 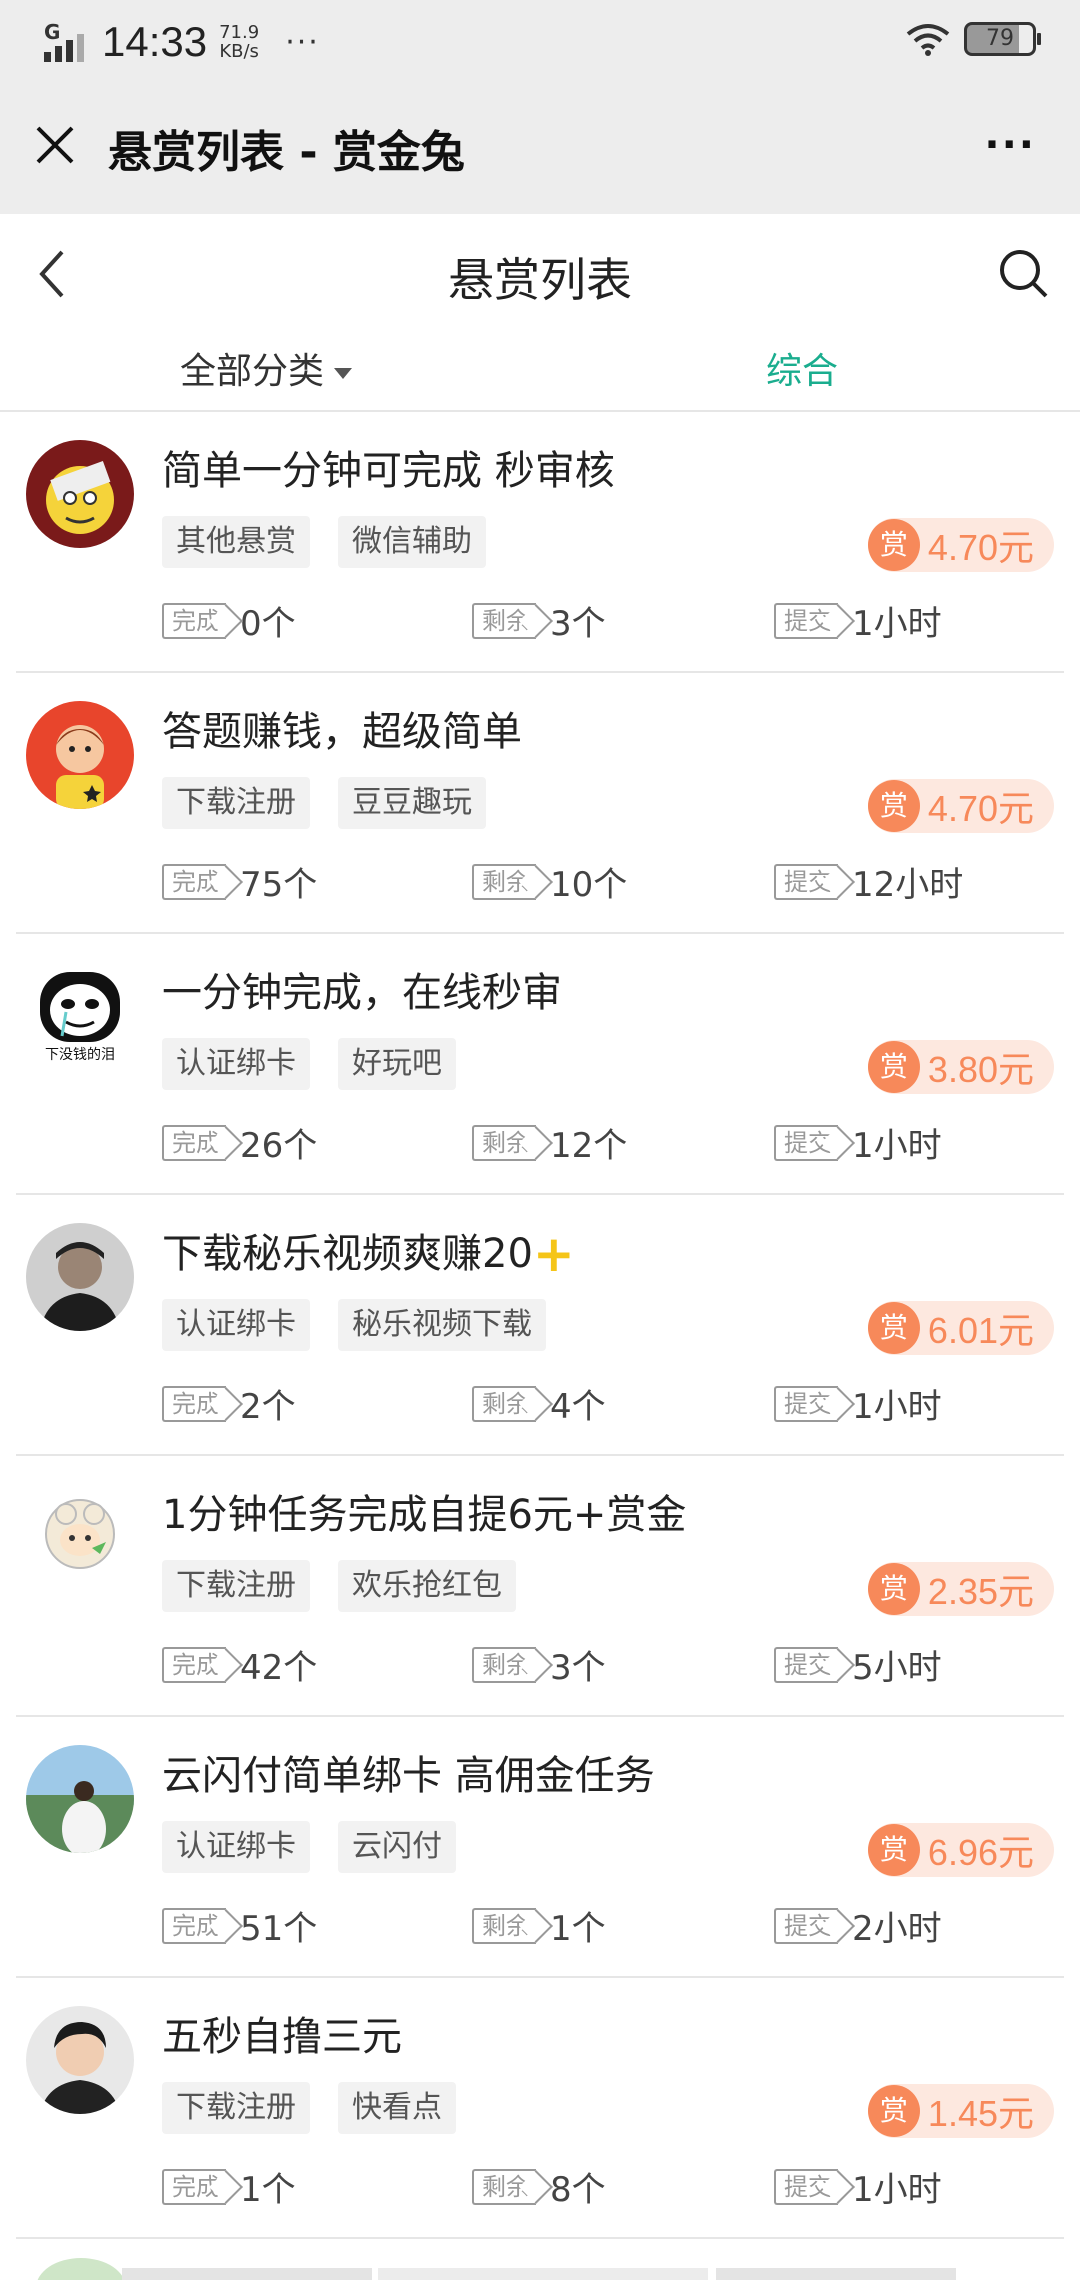 I want to click on done-count: 1个, so click(x=268, y=2190).